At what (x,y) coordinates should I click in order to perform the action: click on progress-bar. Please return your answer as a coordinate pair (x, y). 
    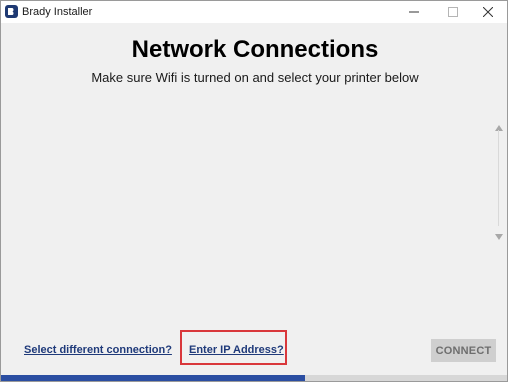
    Looking at the image, I should click on (254, 378).